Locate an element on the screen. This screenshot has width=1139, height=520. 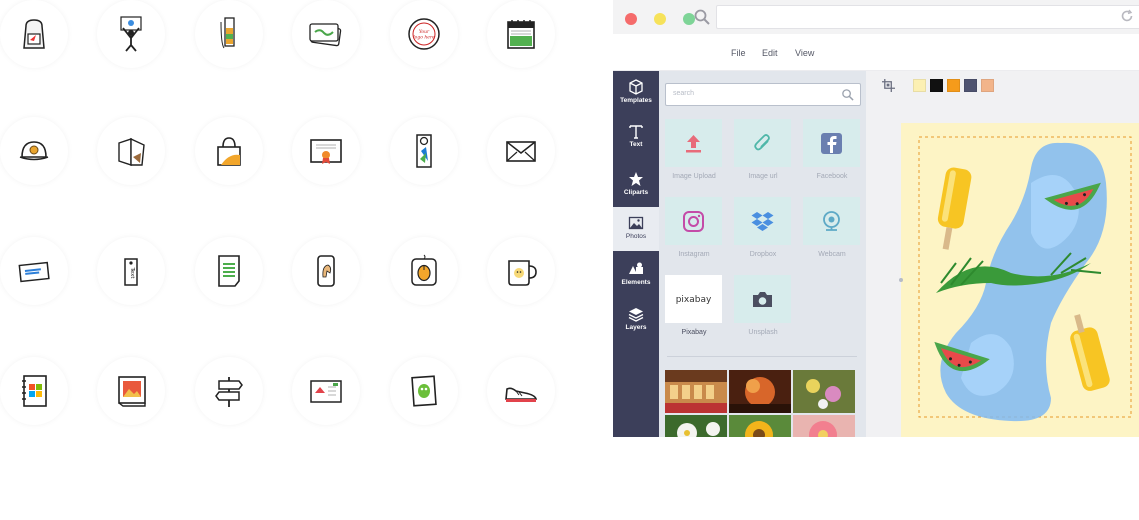
image-upload-label: Image Upload is located at coordinates (694, 176).